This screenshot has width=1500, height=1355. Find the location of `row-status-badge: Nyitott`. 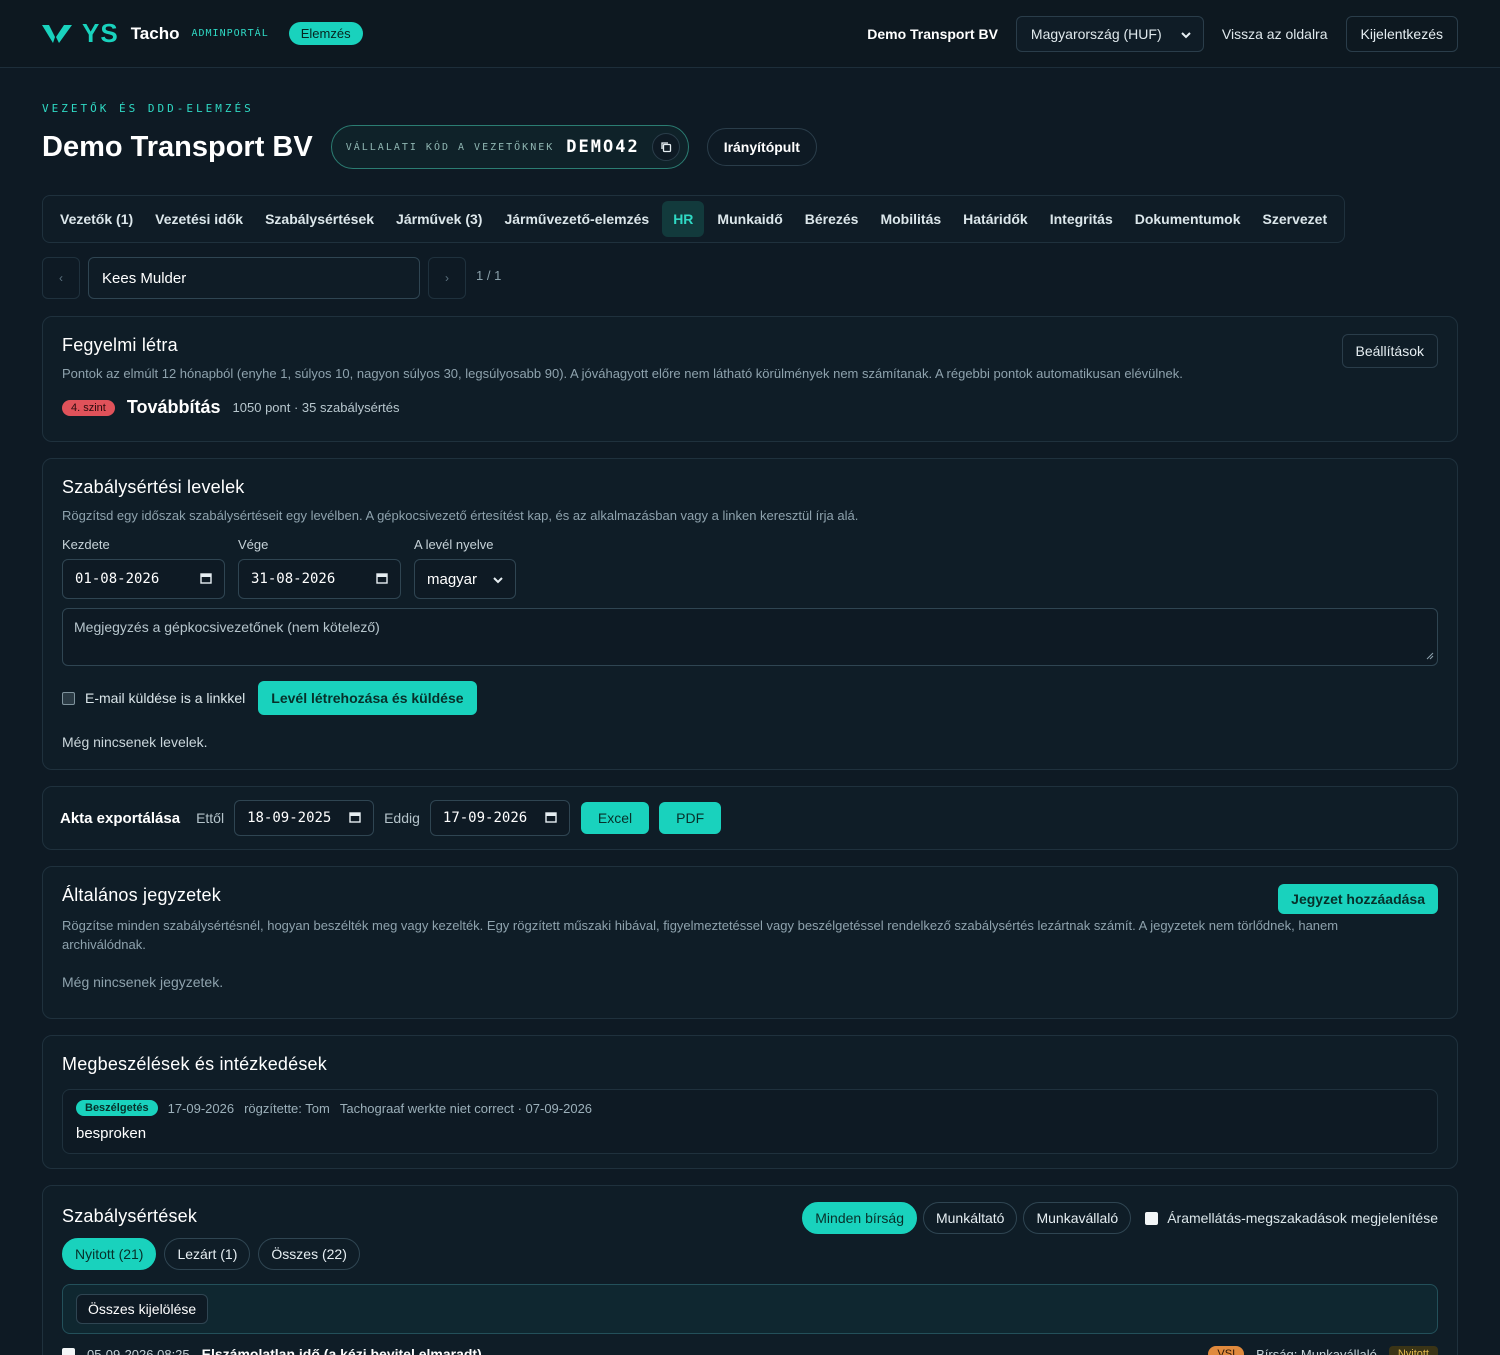

row-status-badge: Nyitott is located at coordinates (1413, 1350).